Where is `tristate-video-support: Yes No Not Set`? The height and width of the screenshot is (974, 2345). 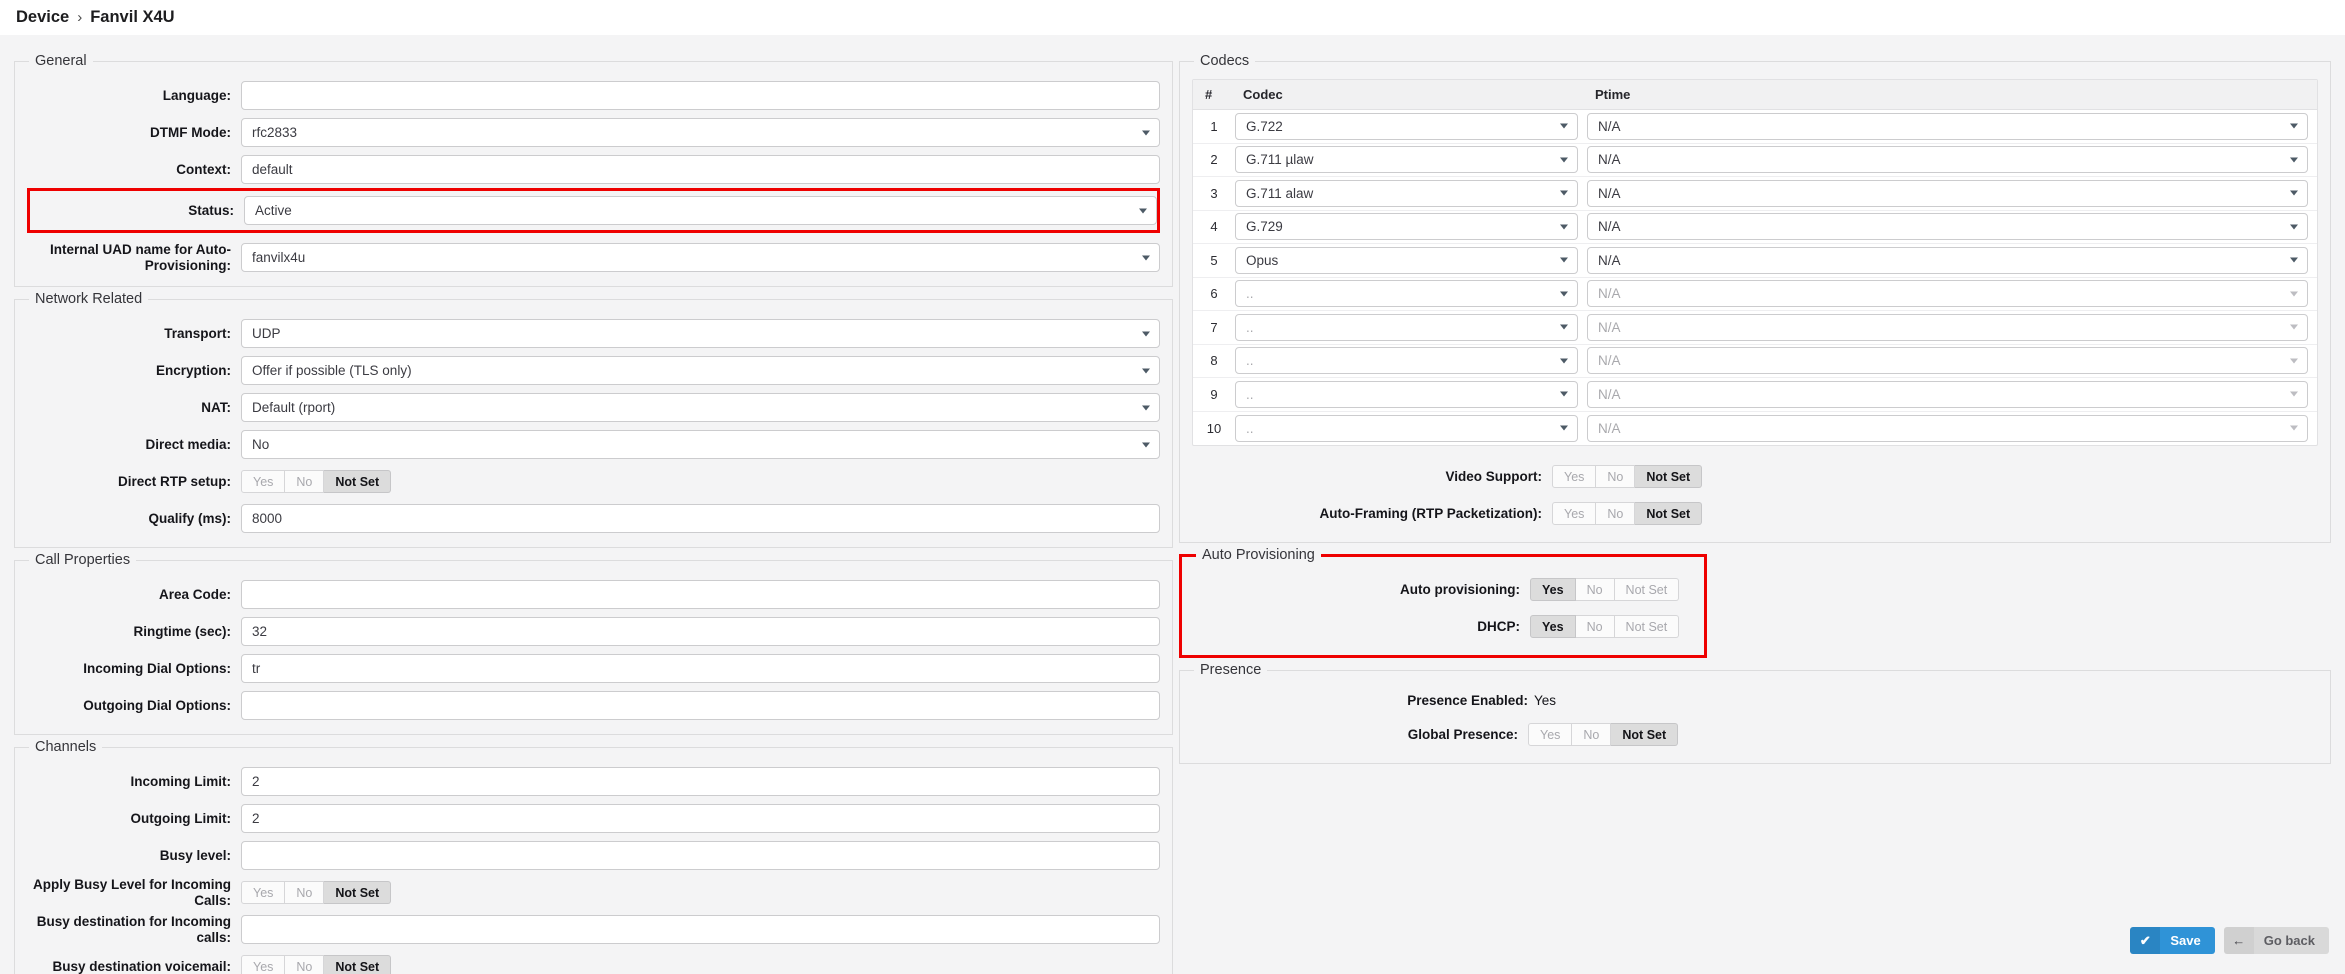
tristate-video-support: Yes No Not Set is located at coordinates (1627, 476).